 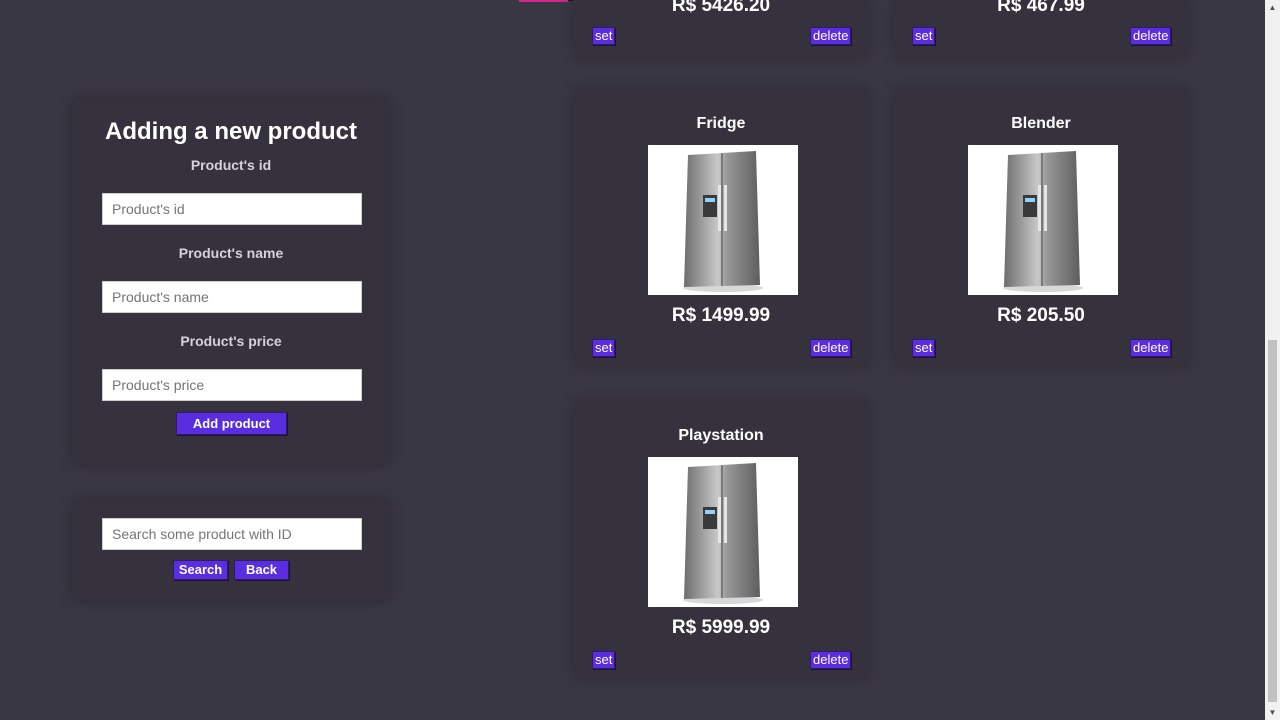 I want to click on product-name: Playstation, so click(x=721, y=435).